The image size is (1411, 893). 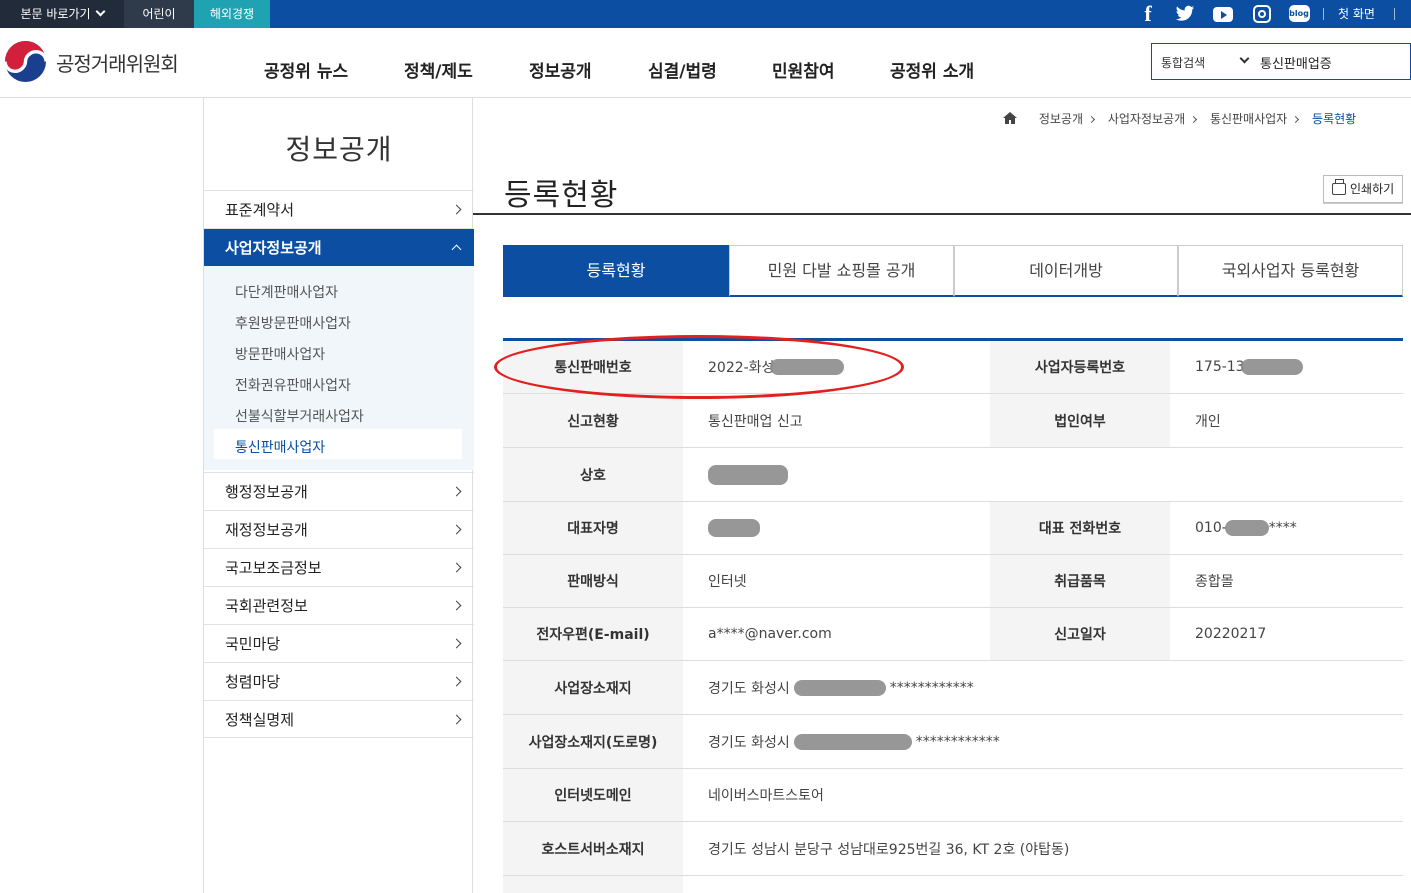 I want to click on row-value: 경기도 성남시 분당구 성남대로925번길 36, KT 2호 (야탑동), so click(x=889, y=849).